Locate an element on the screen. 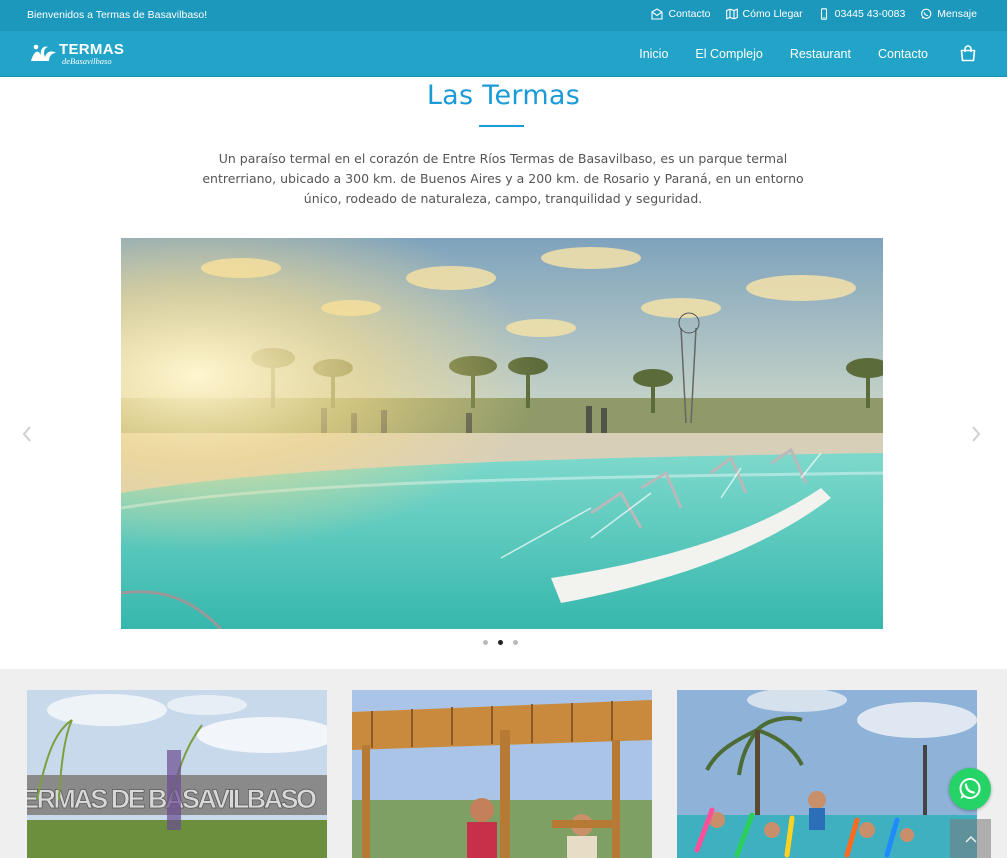  pergola-image is located at coordinates (502, 774).